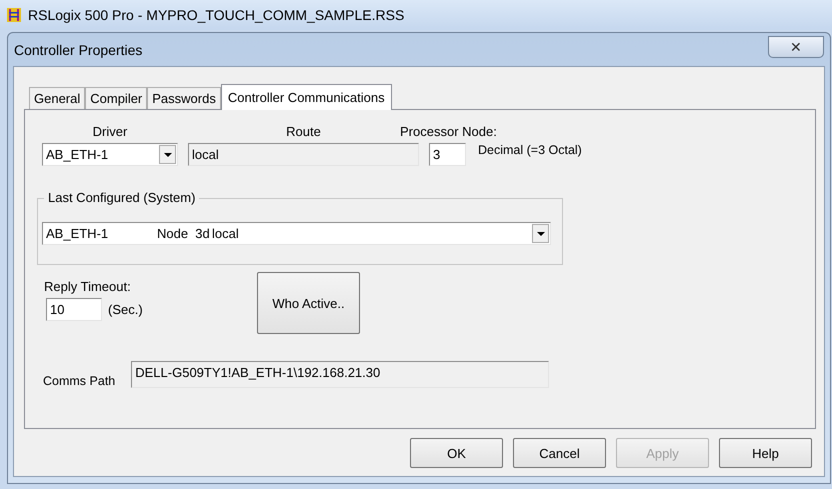  What do you see at coordinates (765, 453) in the screenshot?
I see `dialog-button: Help` at bounding box center [765, 453].